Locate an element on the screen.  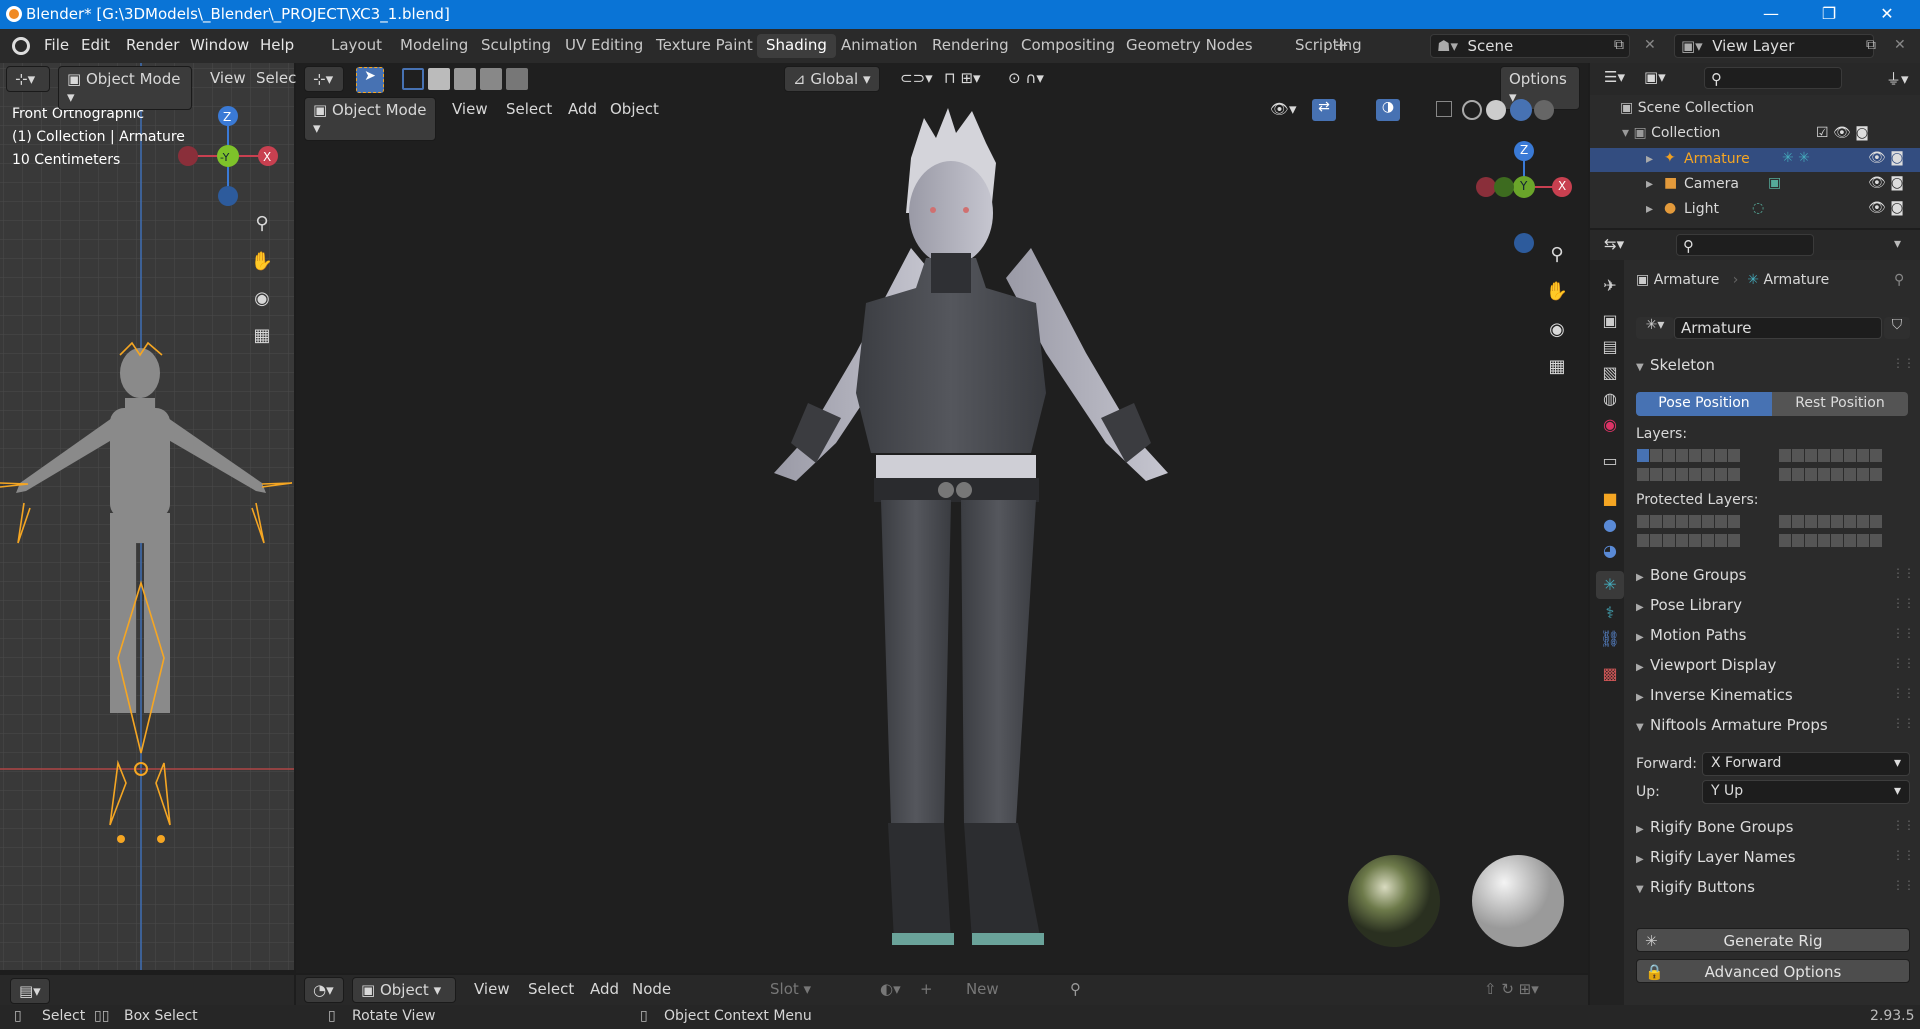
tab-modeling: Modeling is located at coordinates (434, 46).